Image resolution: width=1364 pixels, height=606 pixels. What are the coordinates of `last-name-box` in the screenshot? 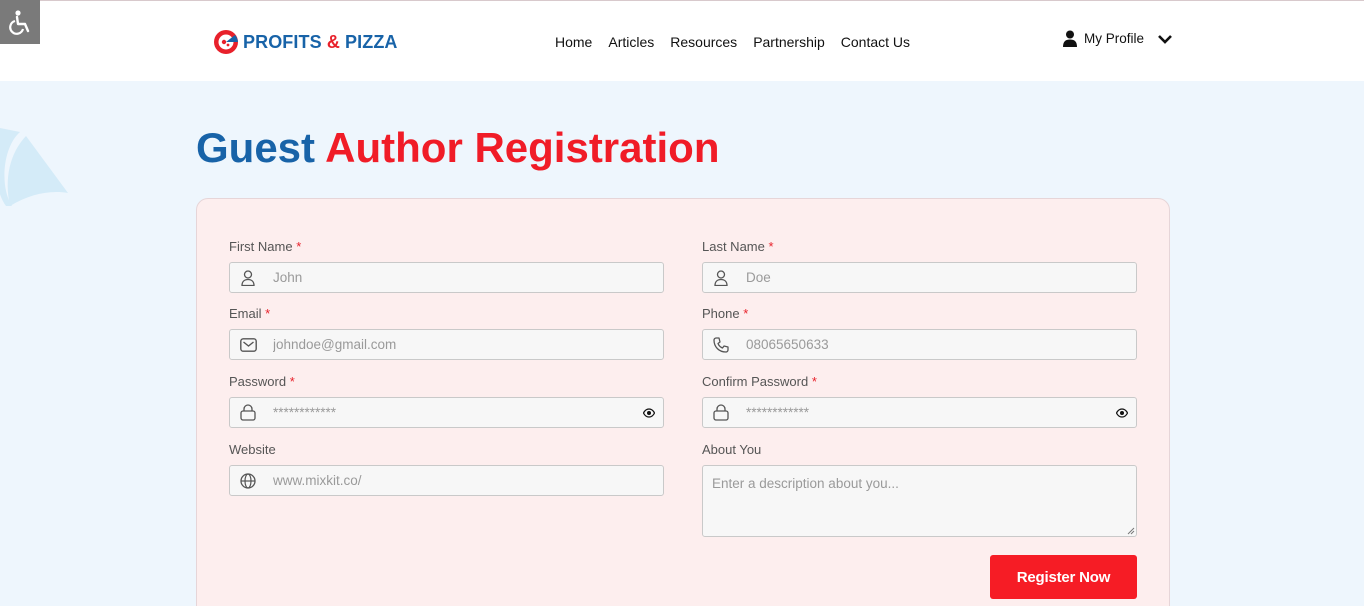 It's located at (919, 277).